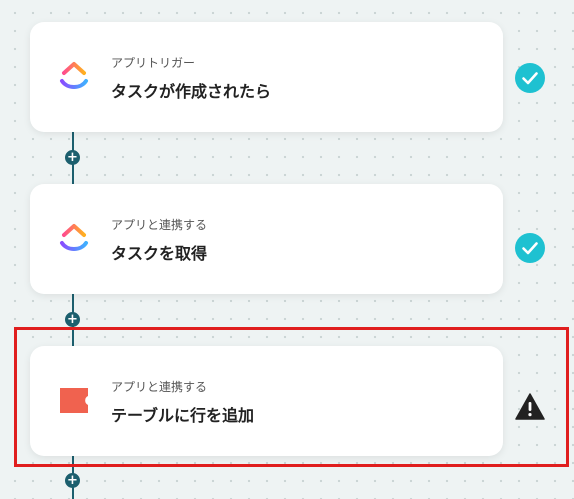 Image resolution: width=574 pixels, height=499 pixels. Describe the element at coordinates (159, 253) in the screenshot. I see `step-title: タスクを取得` at that location.